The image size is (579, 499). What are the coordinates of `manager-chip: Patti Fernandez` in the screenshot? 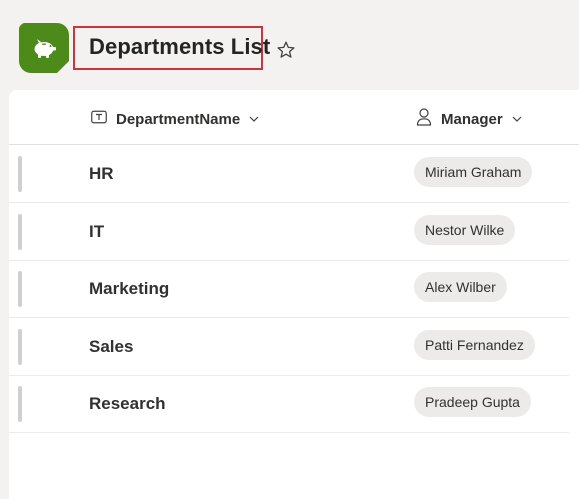 It's located at (474, 345).